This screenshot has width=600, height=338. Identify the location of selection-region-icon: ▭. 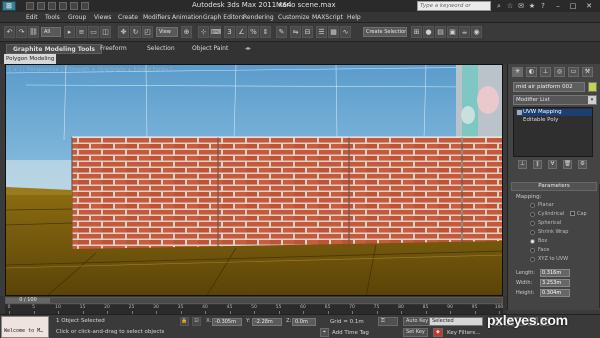
(93, 32).